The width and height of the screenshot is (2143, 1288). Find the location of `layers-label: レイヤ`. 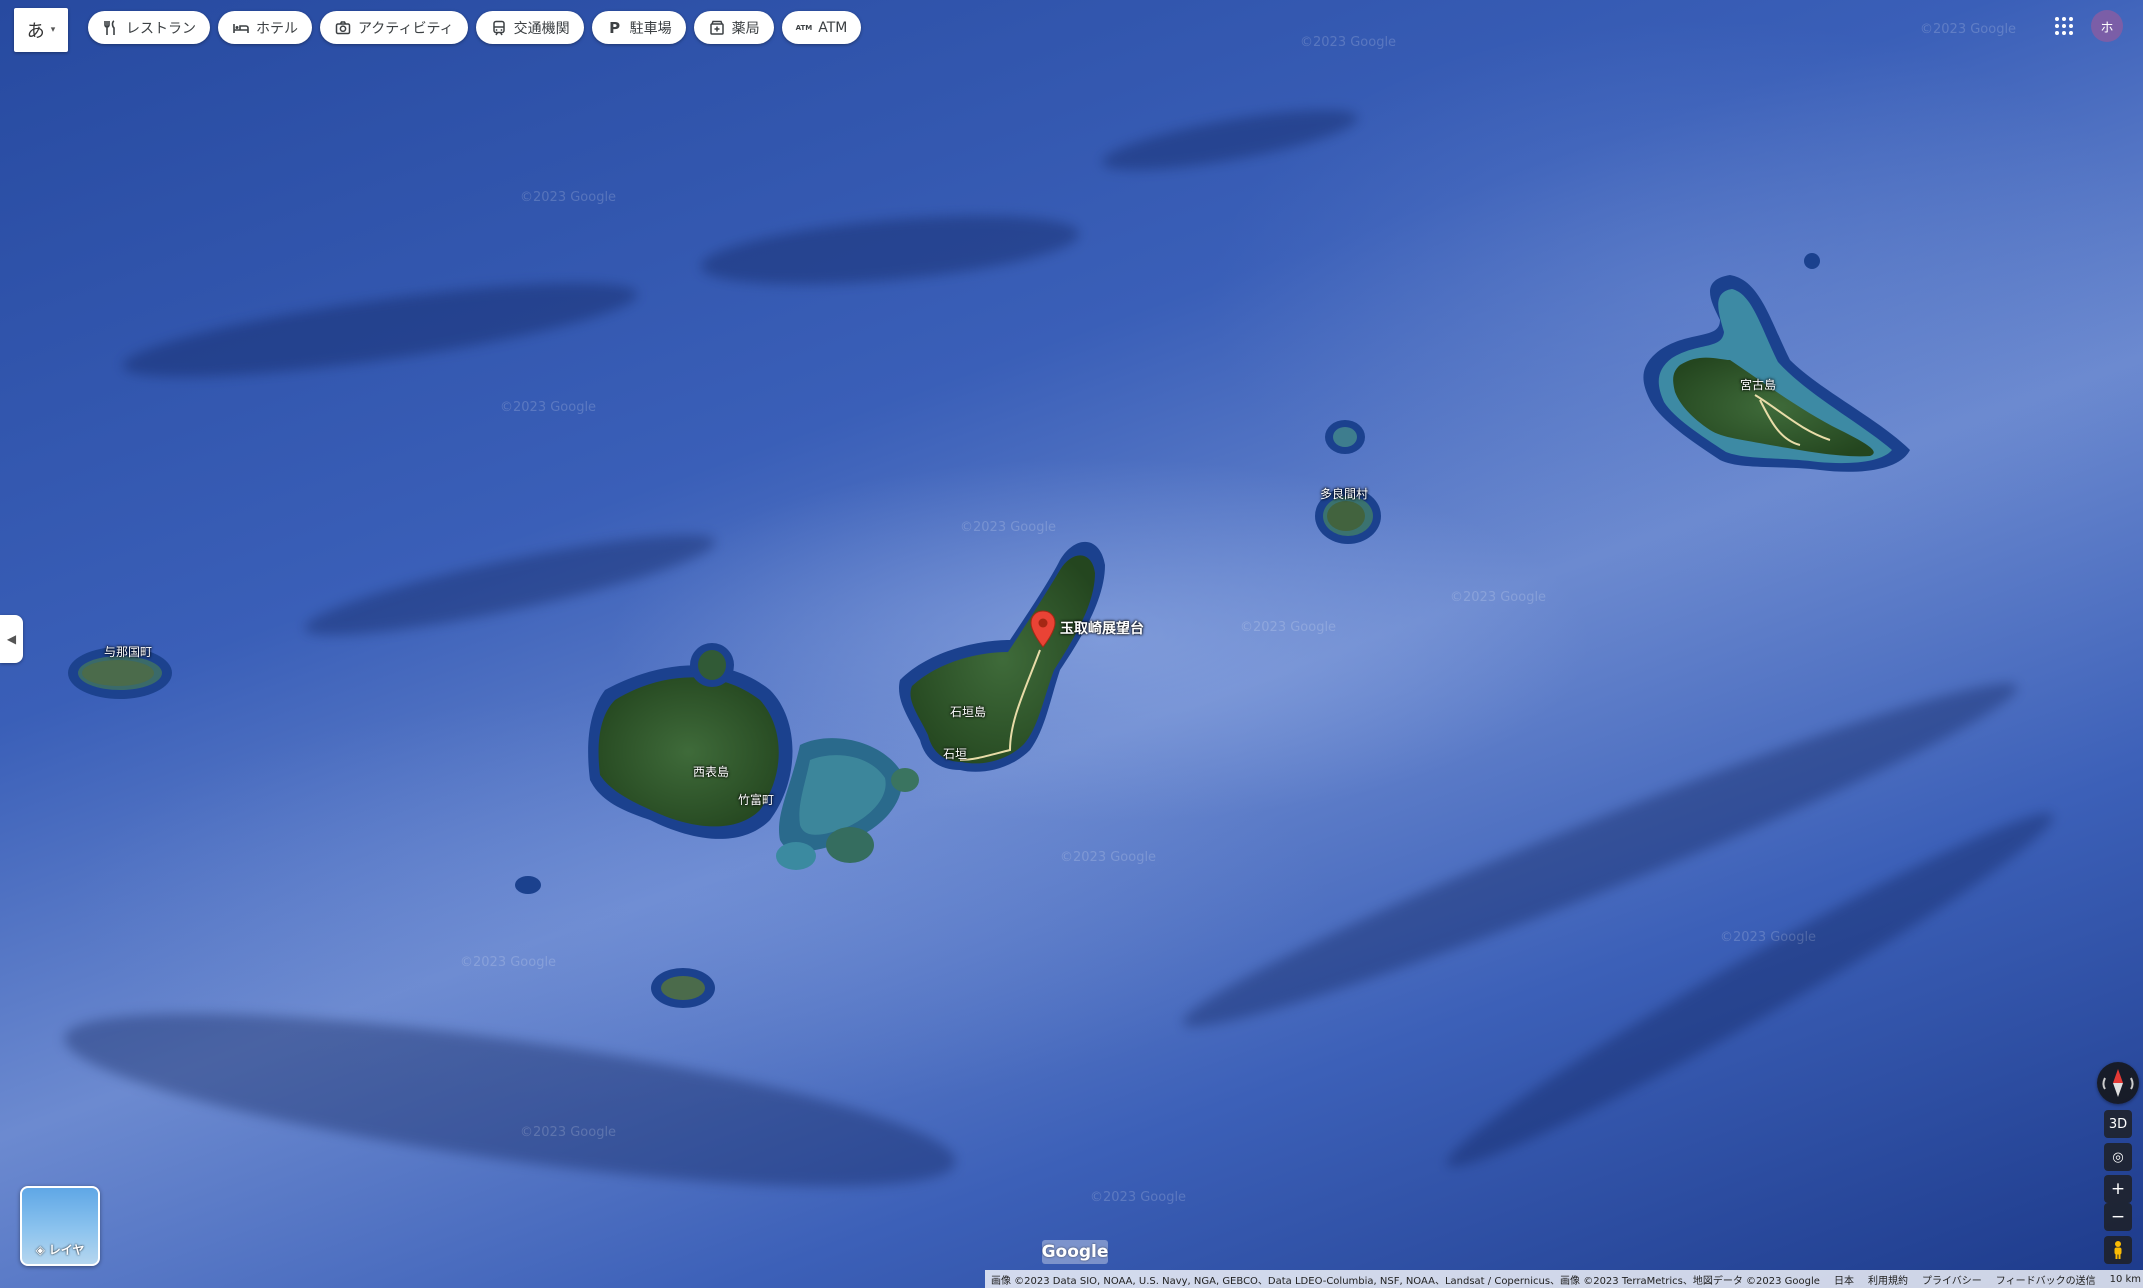

layers-label: レイヤ is located at coordinates (66, 1250).